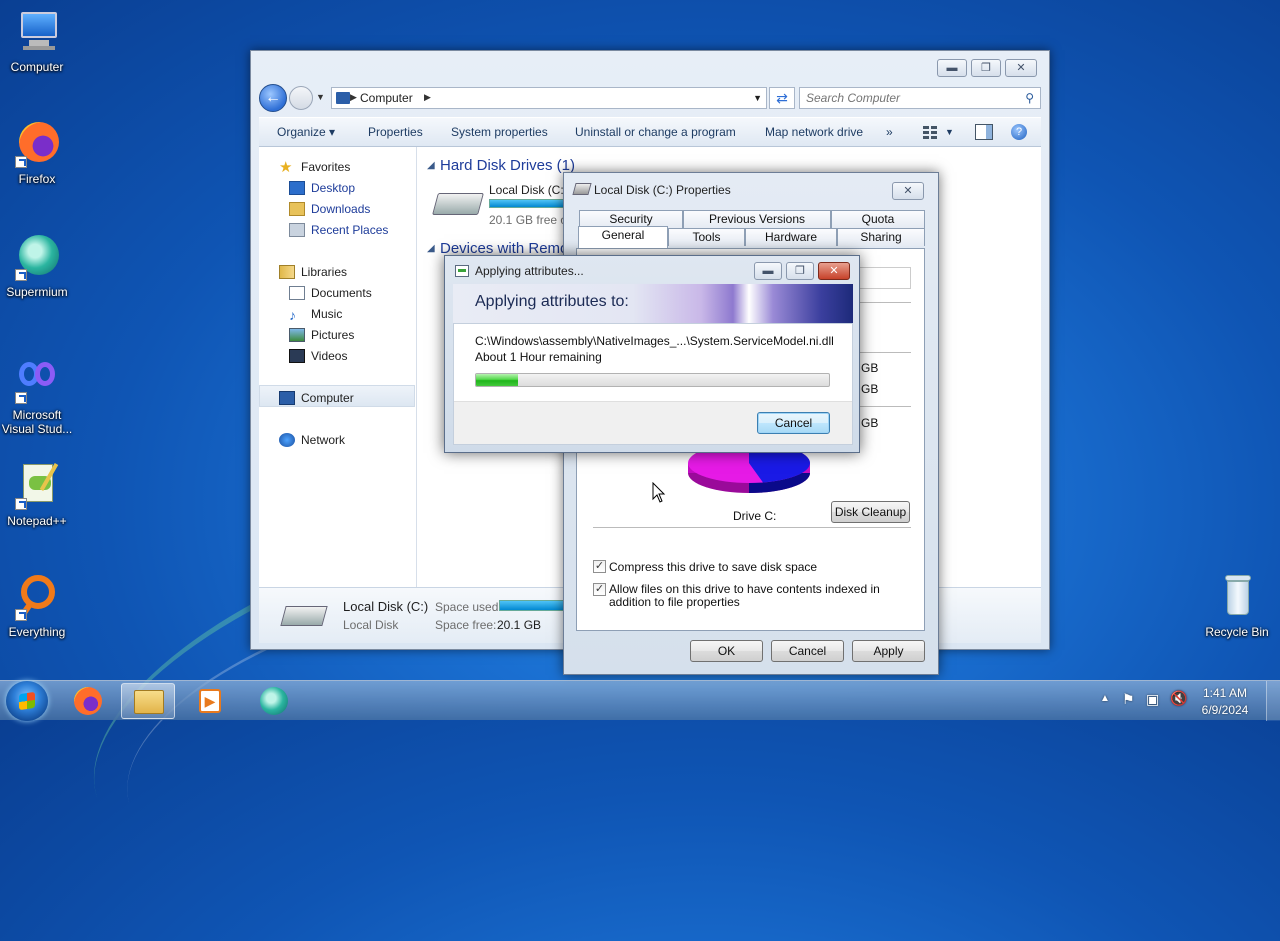 The width and height of the screenshot is (1280, 941). Describe the element at coordinates (885, 278) in the screenshot. I see `drive-label-input` at that location.